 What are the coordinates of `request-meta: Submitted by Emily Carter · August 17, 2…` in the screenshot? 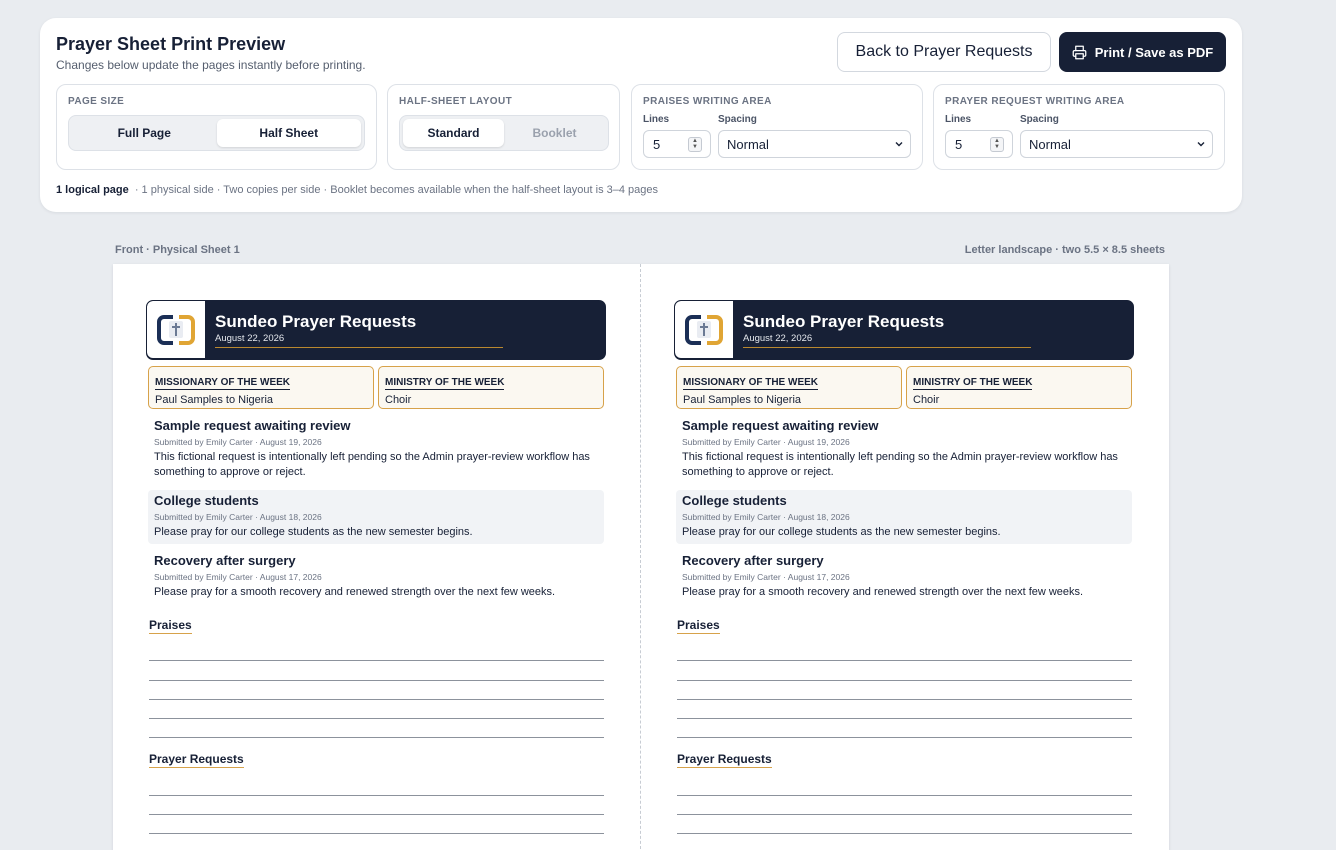 It's located at (766, 577).